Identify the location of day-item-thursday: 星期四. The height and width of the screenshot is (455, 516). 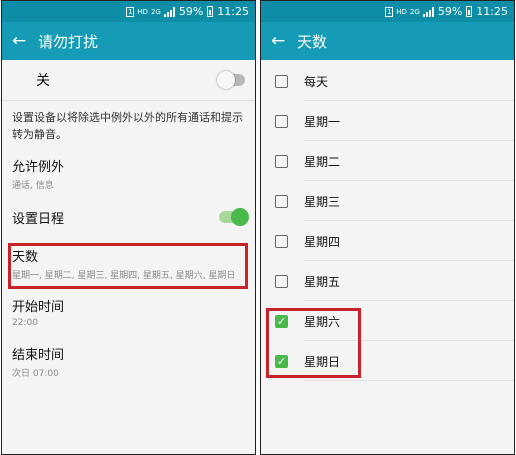
(387, 241).